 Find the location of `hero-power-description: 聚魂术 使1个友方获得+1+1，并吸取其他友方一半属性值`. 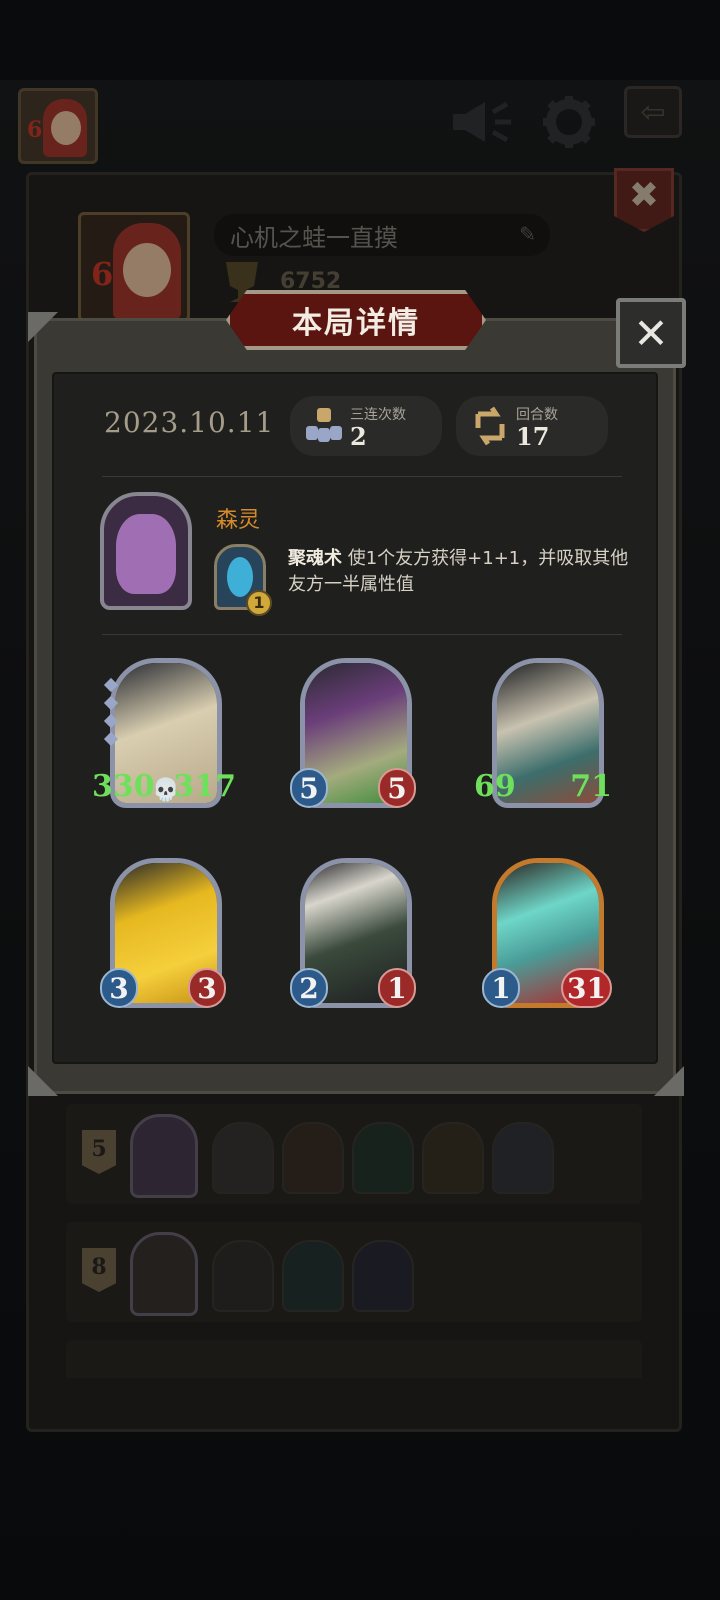

hero-power-description: 聚魂术 使1个友方获得+1+1，并吸取其他友方一半属性值 is located at coordinates (462, 572).